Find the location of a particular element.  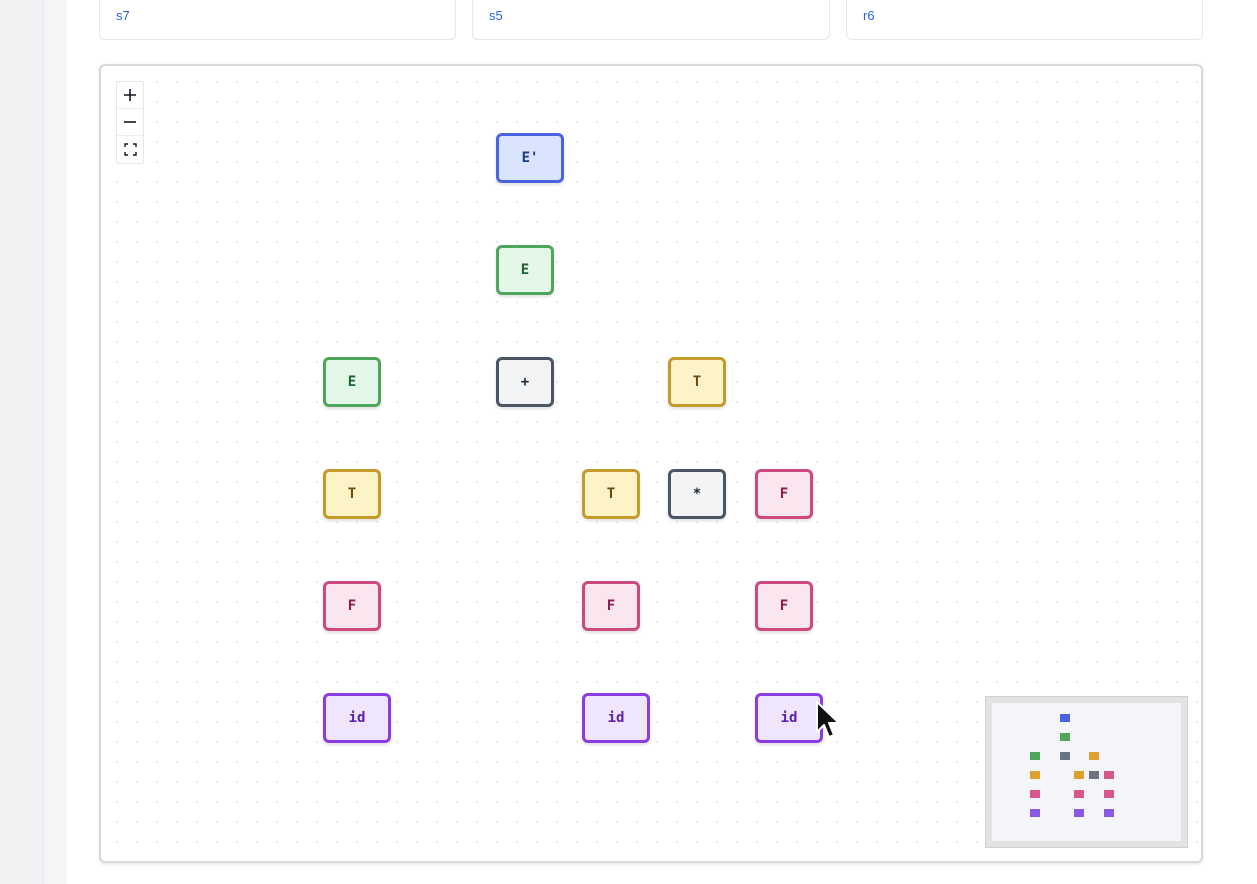

node-label: * is located at coordinates (697, 494).